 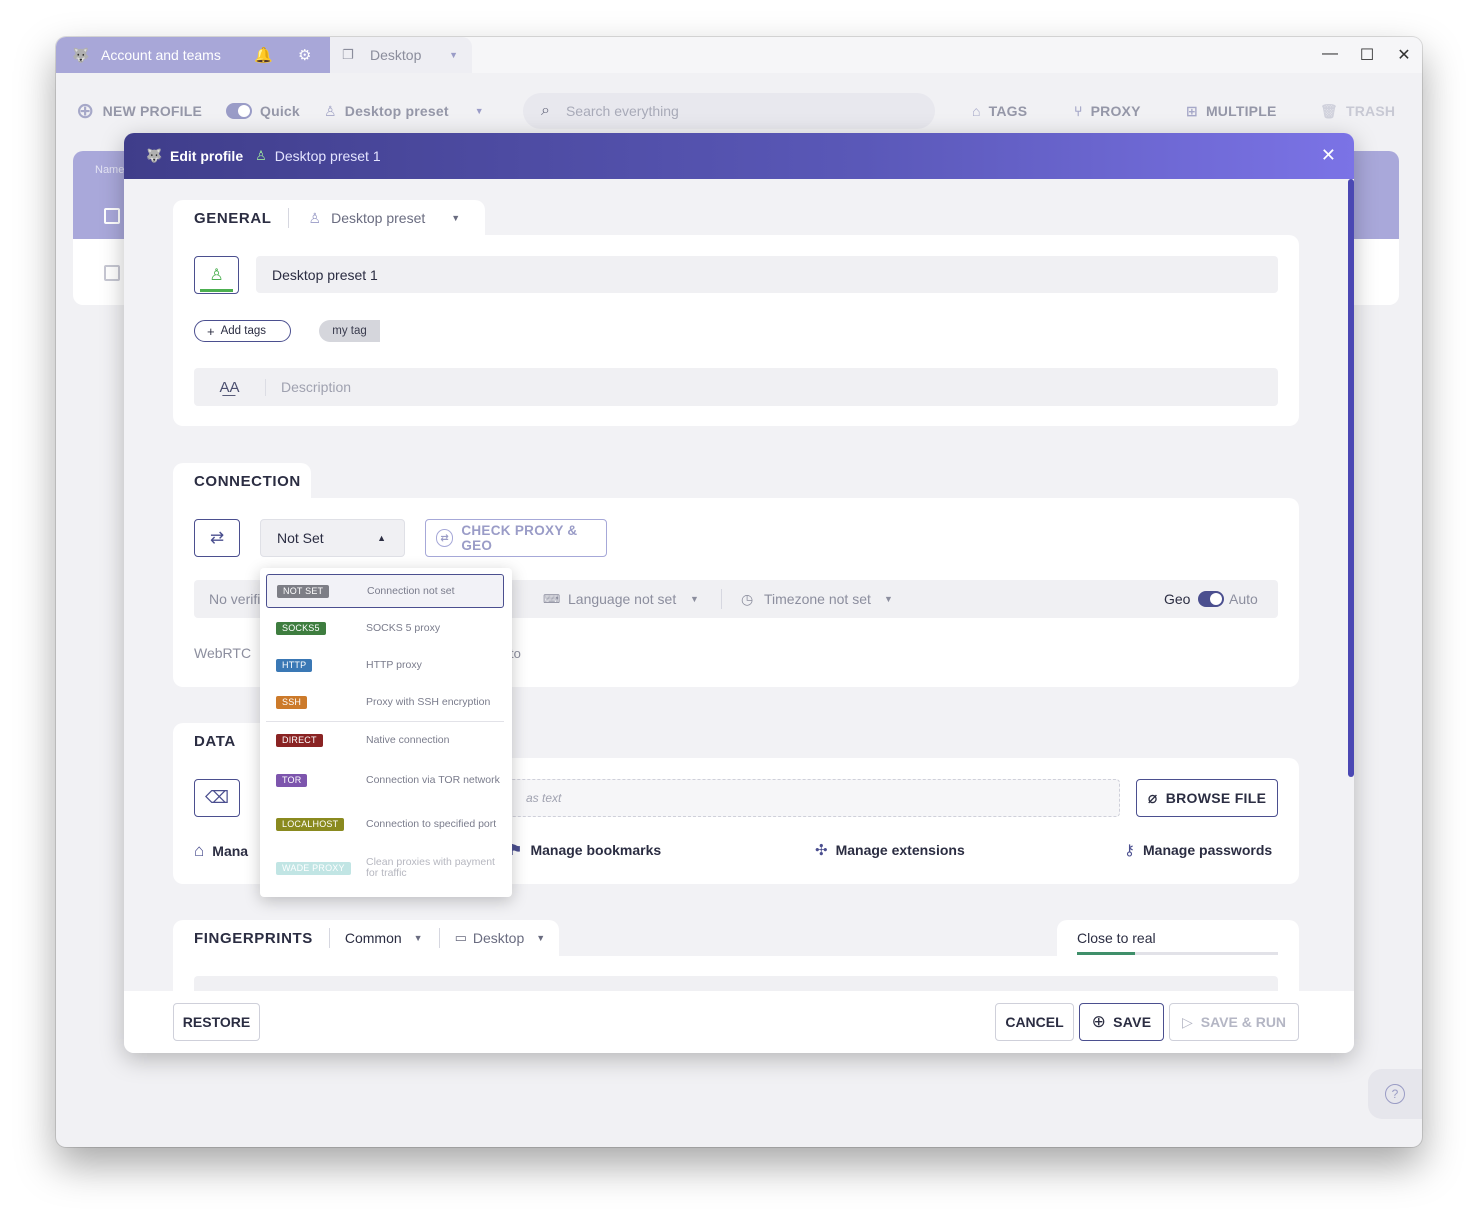 I want to click on connection-type-icon-button: ⇄, so click(x=217, y=538).